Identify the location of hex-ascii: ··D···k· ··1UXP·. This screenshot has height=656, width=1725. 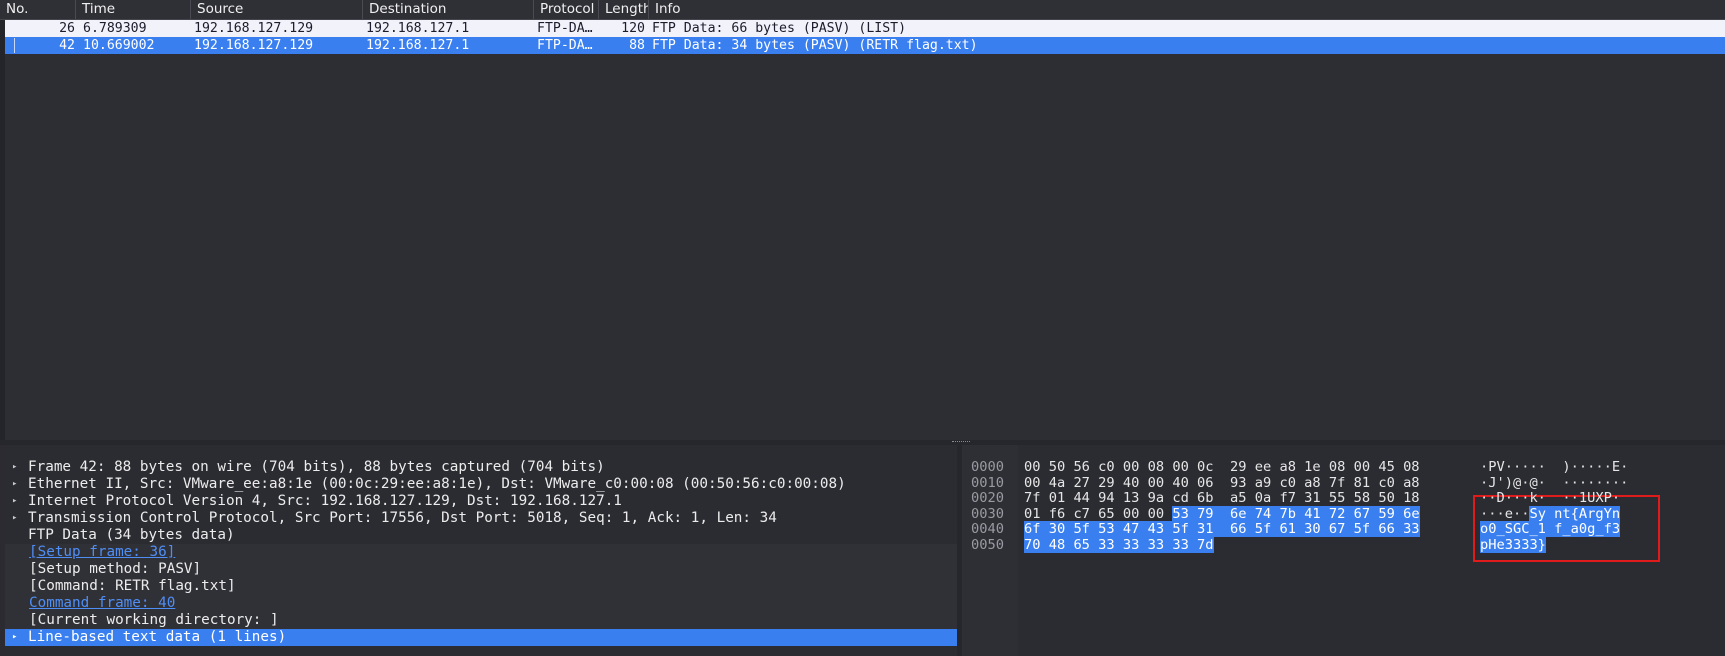
(1550, 498).